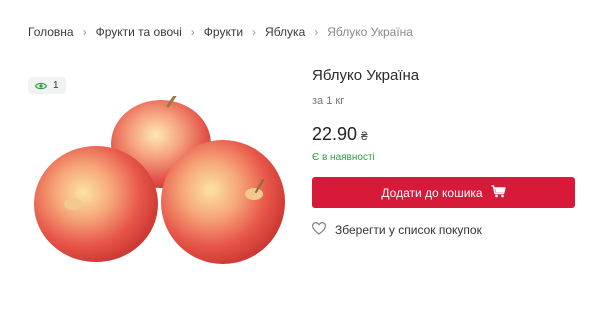  I want to click on add-to-cart-label: Додати до кошика, so click(432, 192).